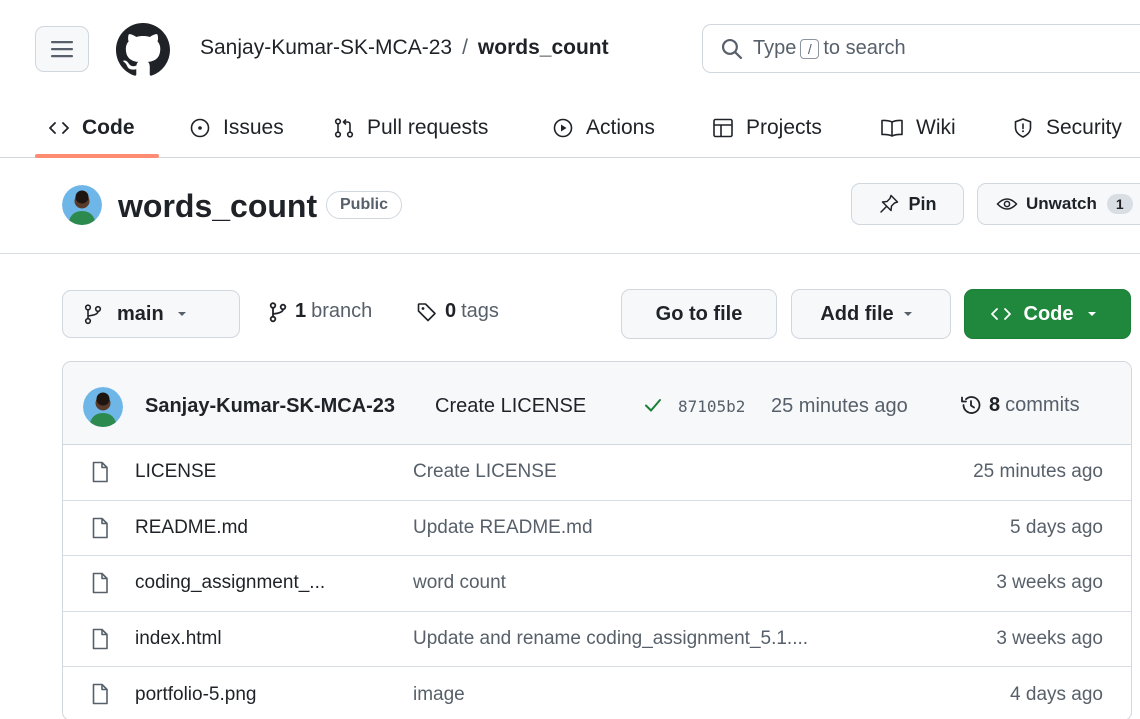 Image resolution: width=1140 pixels, height=719 pixels. I want to click on git-pull-request-icon, so click(344, 128).